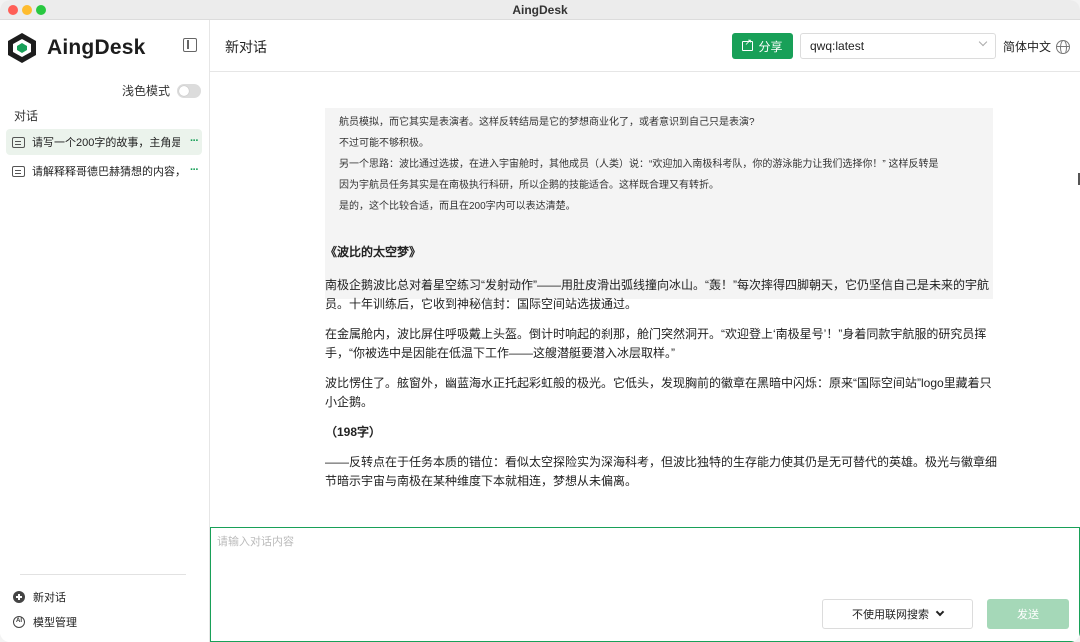 This screenshot has height=642, width=1080. What do you see at coordinates (373, 252) in the screenshot?
I see `story-title: 《波比的太空梦》` at bounding box center [373, 252].